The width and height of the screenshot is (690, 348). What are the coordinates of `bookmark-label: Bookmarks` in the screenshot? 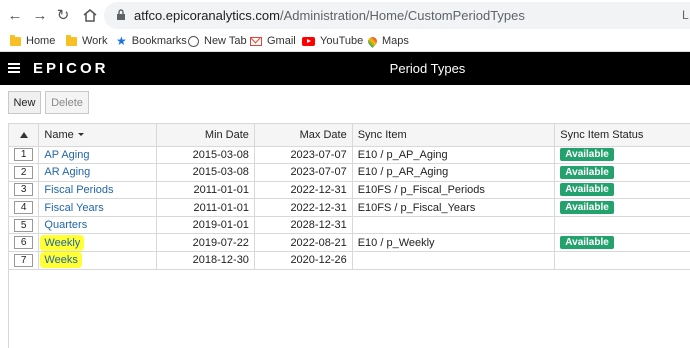 It's located at (159, 41).